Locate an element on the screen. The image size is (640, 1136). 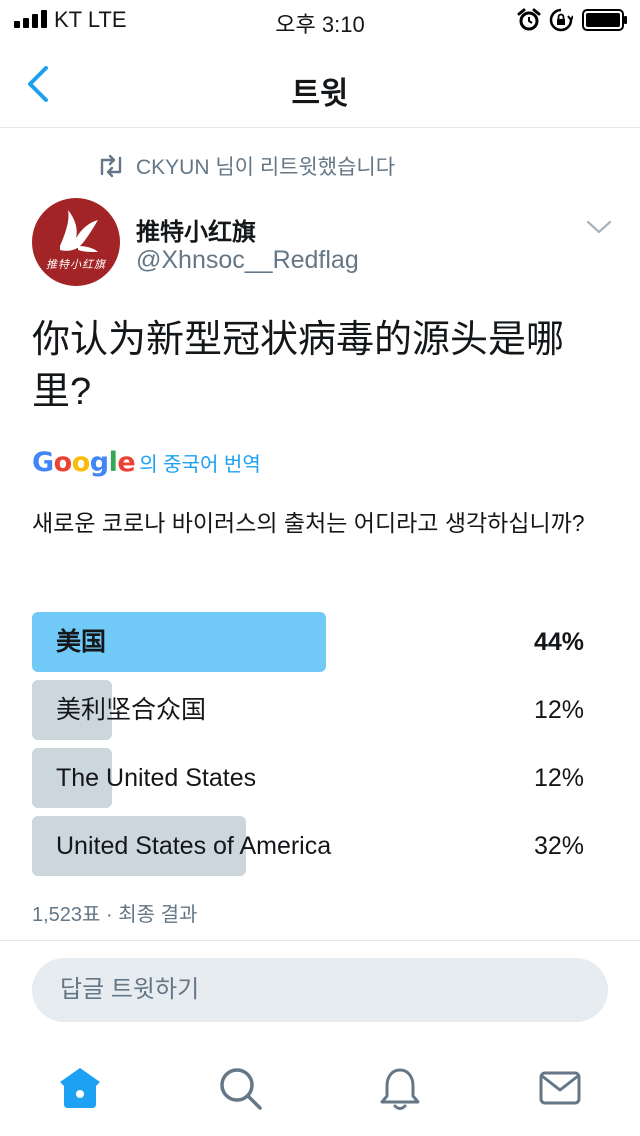
tab-bar is located at coordinates (320, 1093).